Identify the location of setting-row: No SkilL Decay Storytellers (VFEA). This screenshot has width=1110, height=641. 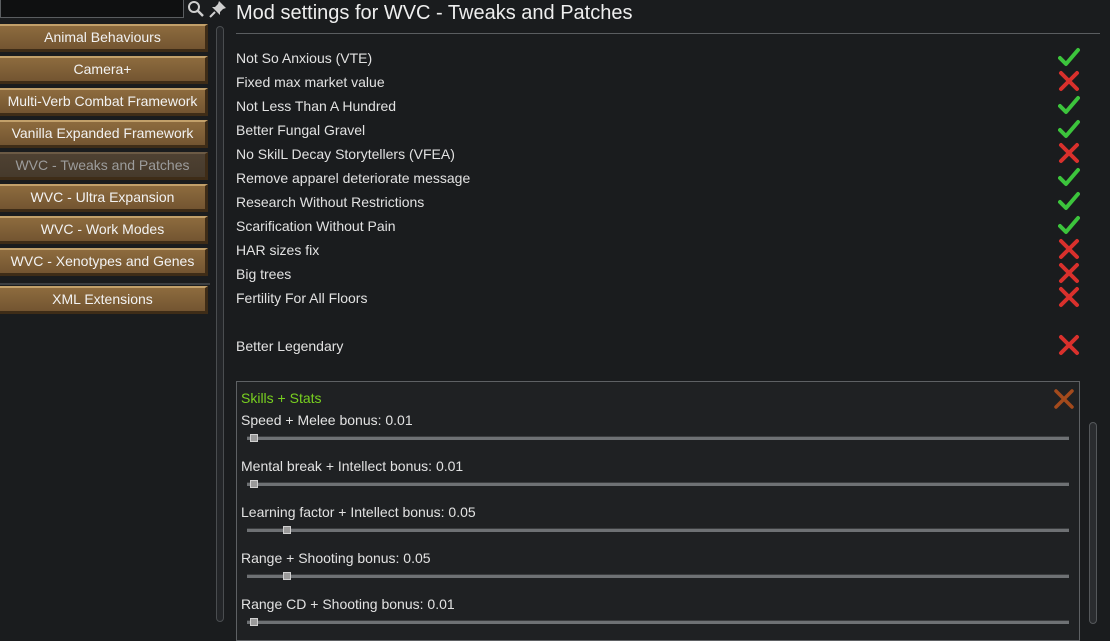
(661, 154).